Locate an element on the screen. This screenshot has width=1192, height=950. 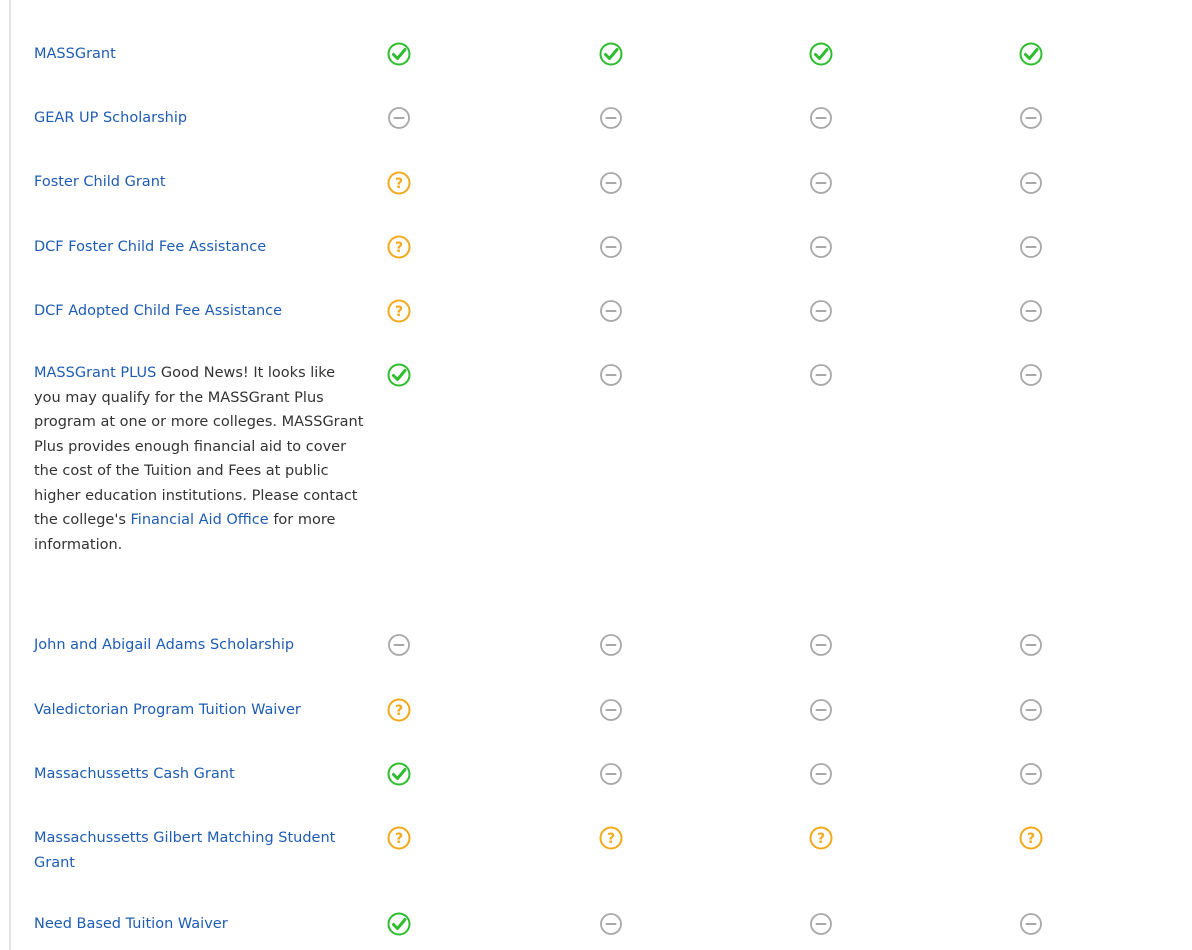
left-border is located at coordinates (10, 475).